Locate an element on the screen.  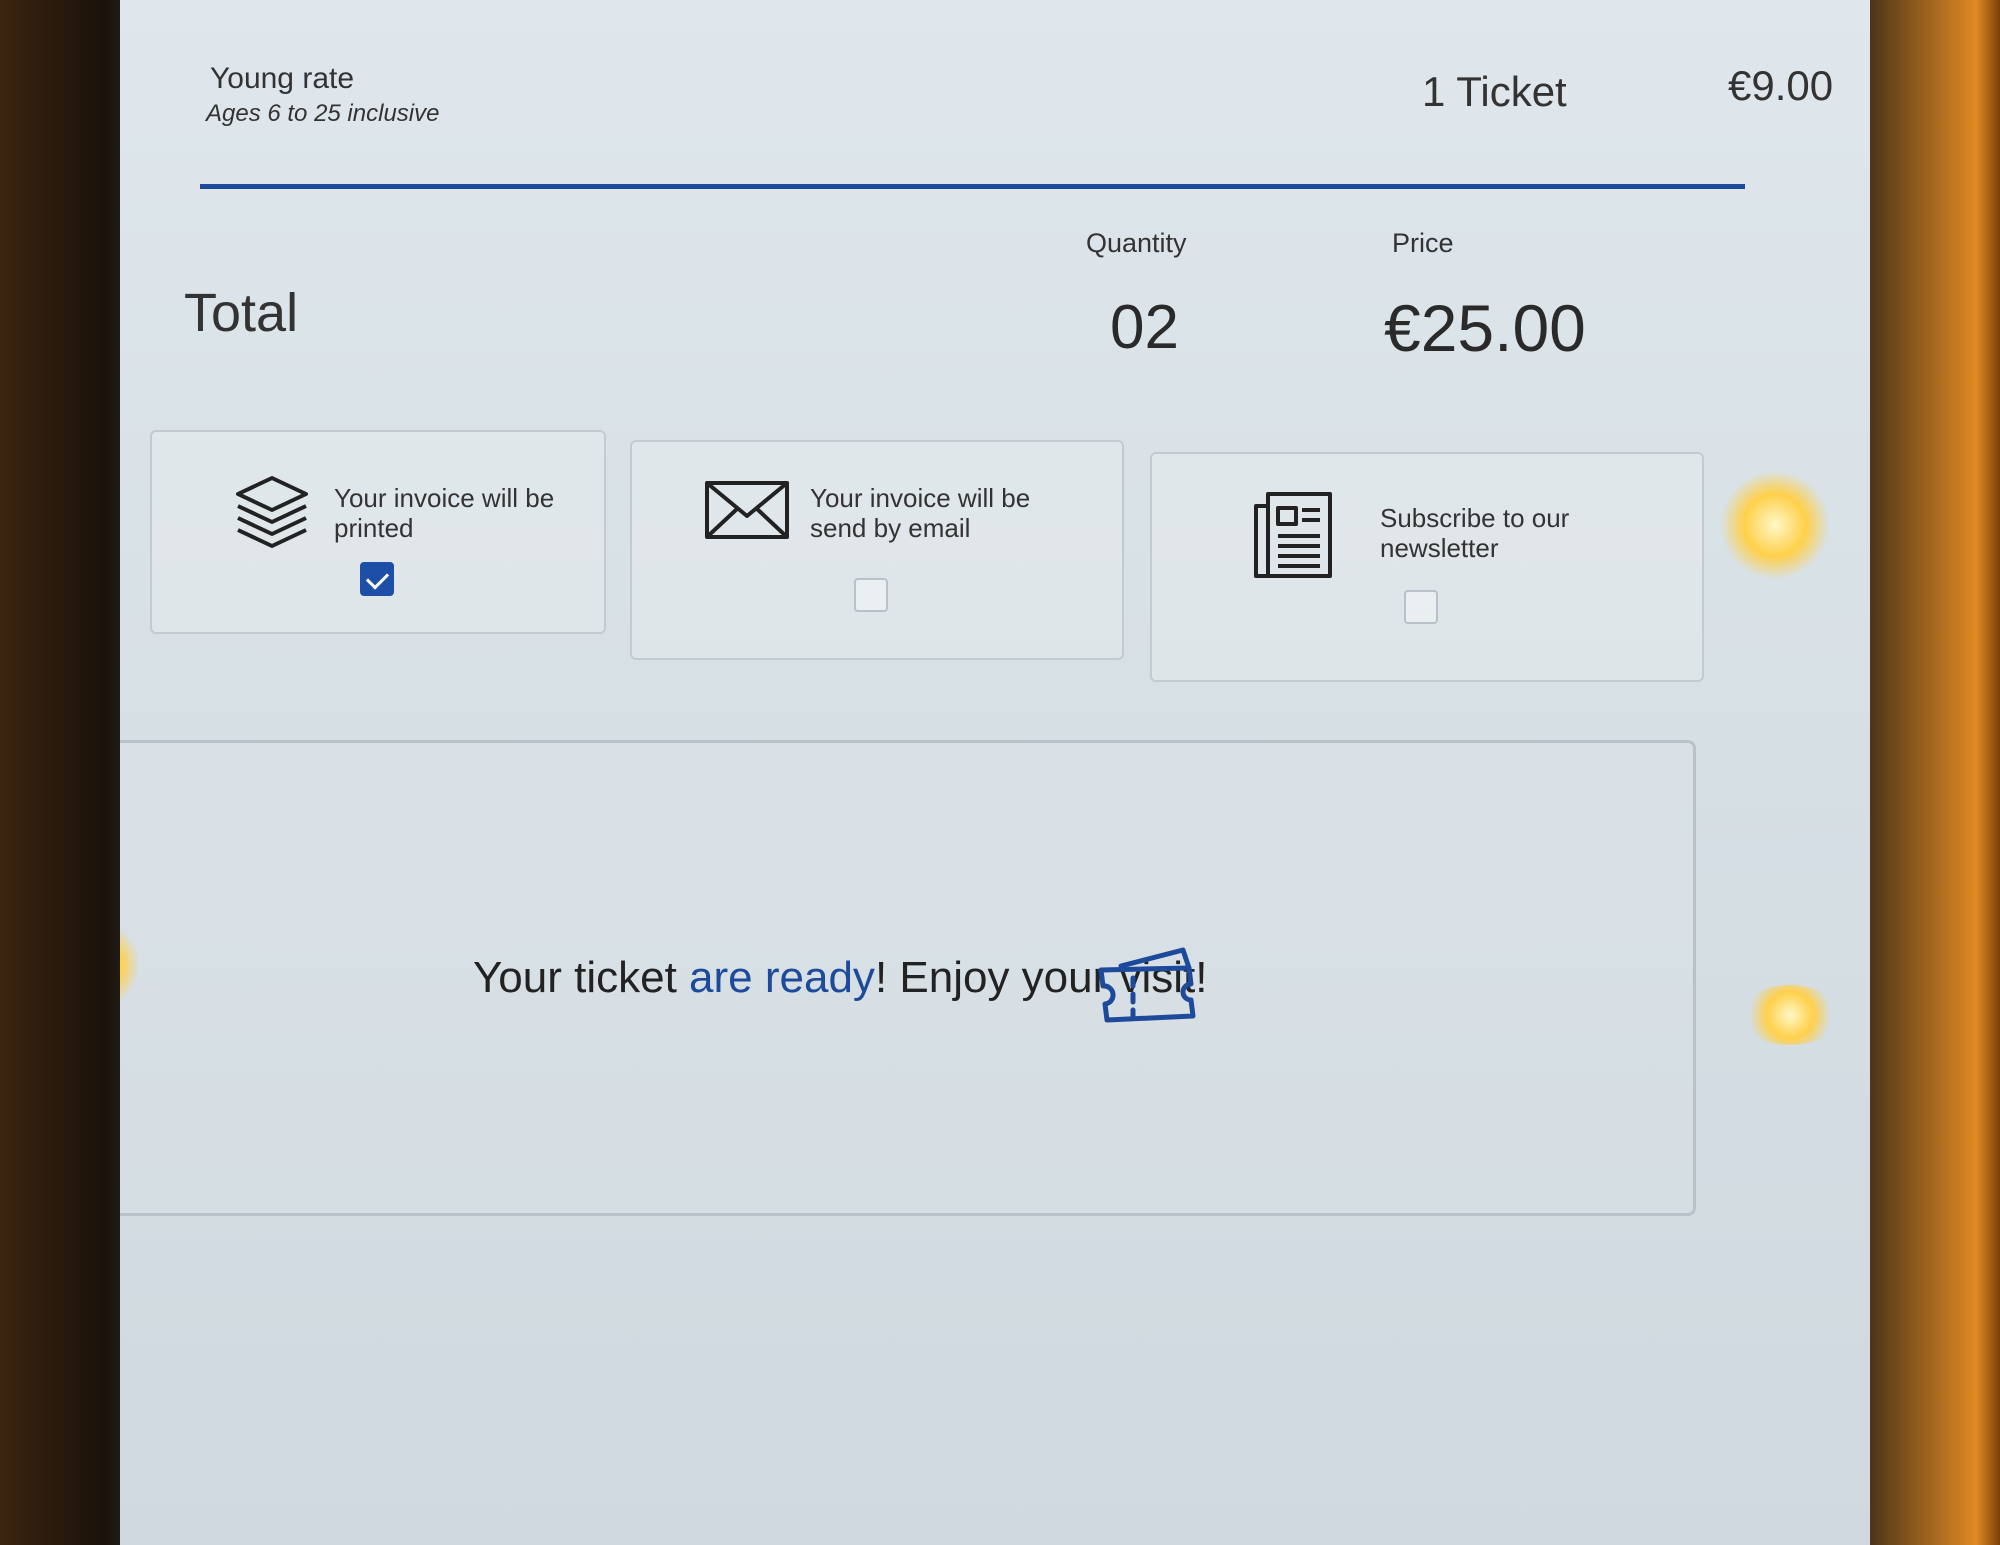
message-accent: are ready is located at coordinates (782, 977).